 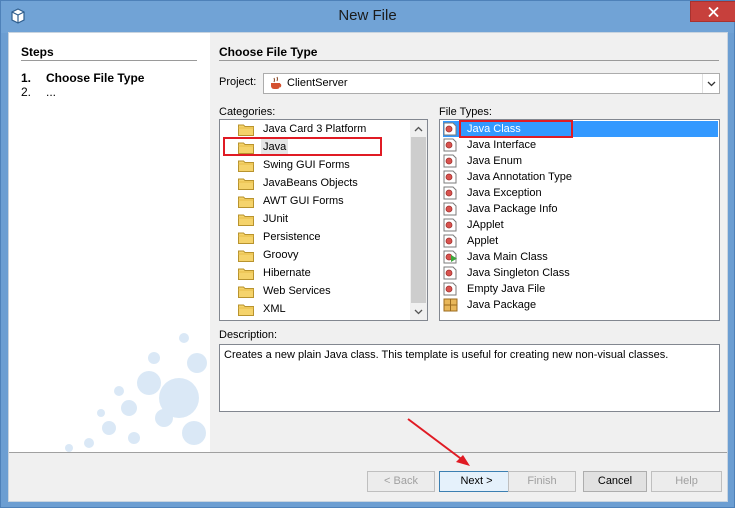 I want to click on step-number: 1., so click(x=26, y=78).